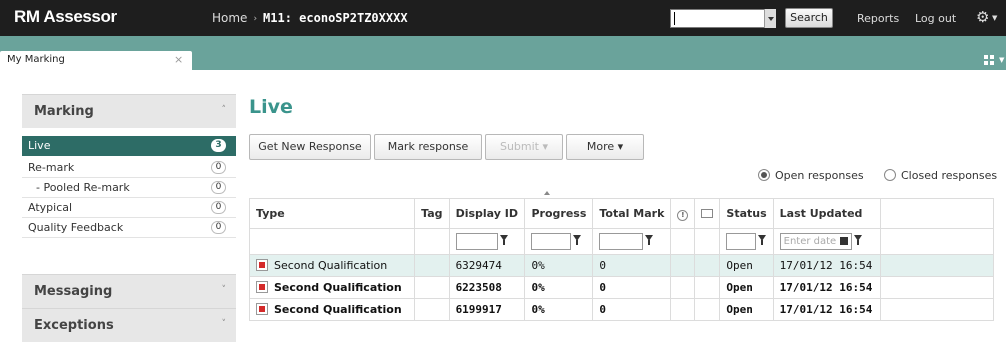 This screenshot has height=349, width=1006. What do you see at coordinates (74, 325) in the screenshot?
I see `section-title: Exceptions` at bounding box center [74, 325].